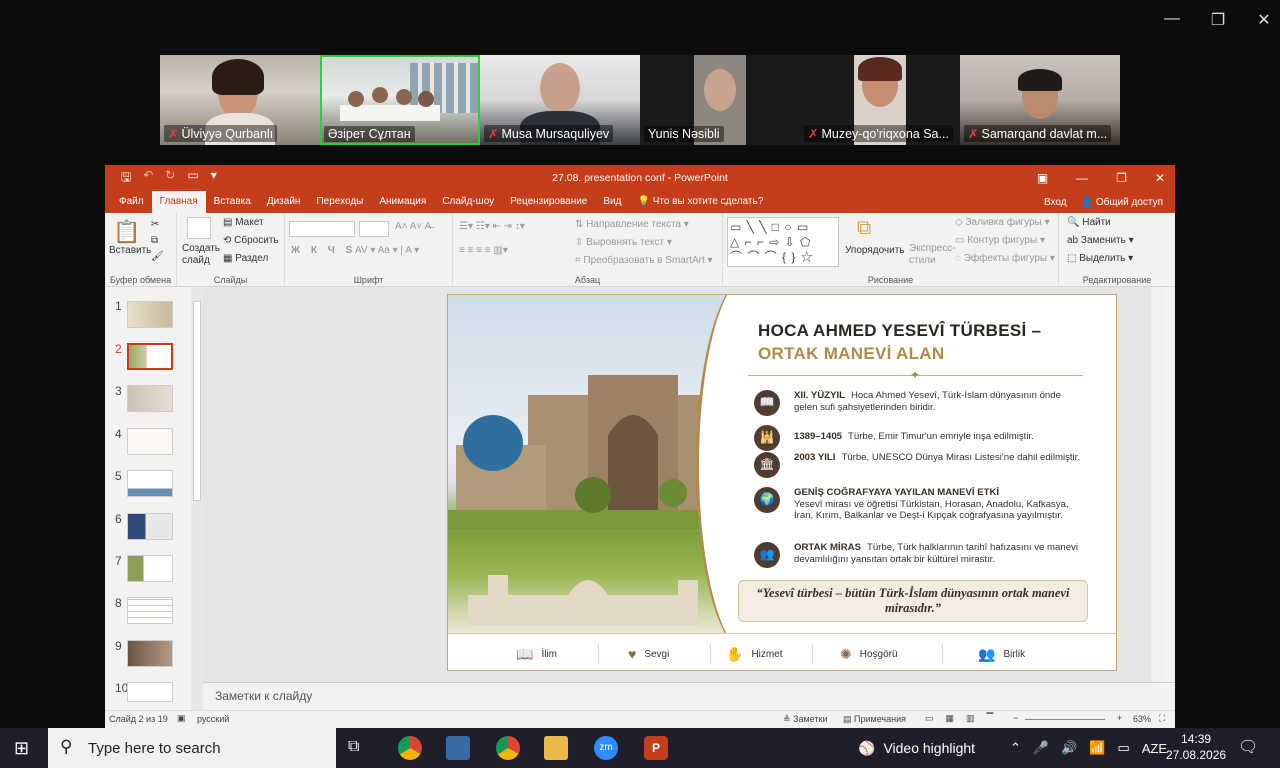 The image size is (1280, 768). Describe the element at coordinates (874, 719) in the screenshot. I see `comments-button: ▤ Примечания` at that location.